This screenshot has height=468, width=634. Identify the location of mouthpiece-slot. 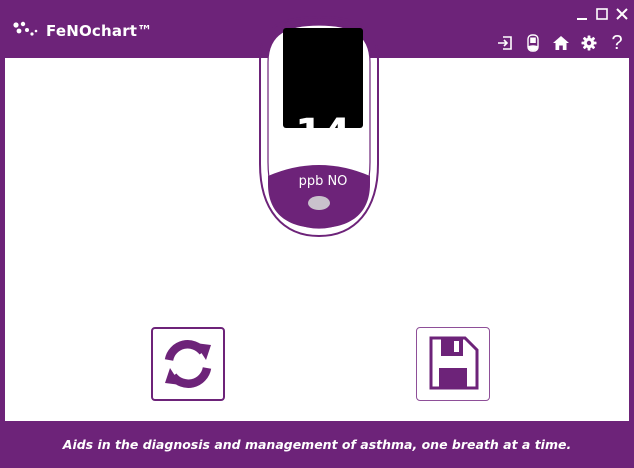
(319, 203).